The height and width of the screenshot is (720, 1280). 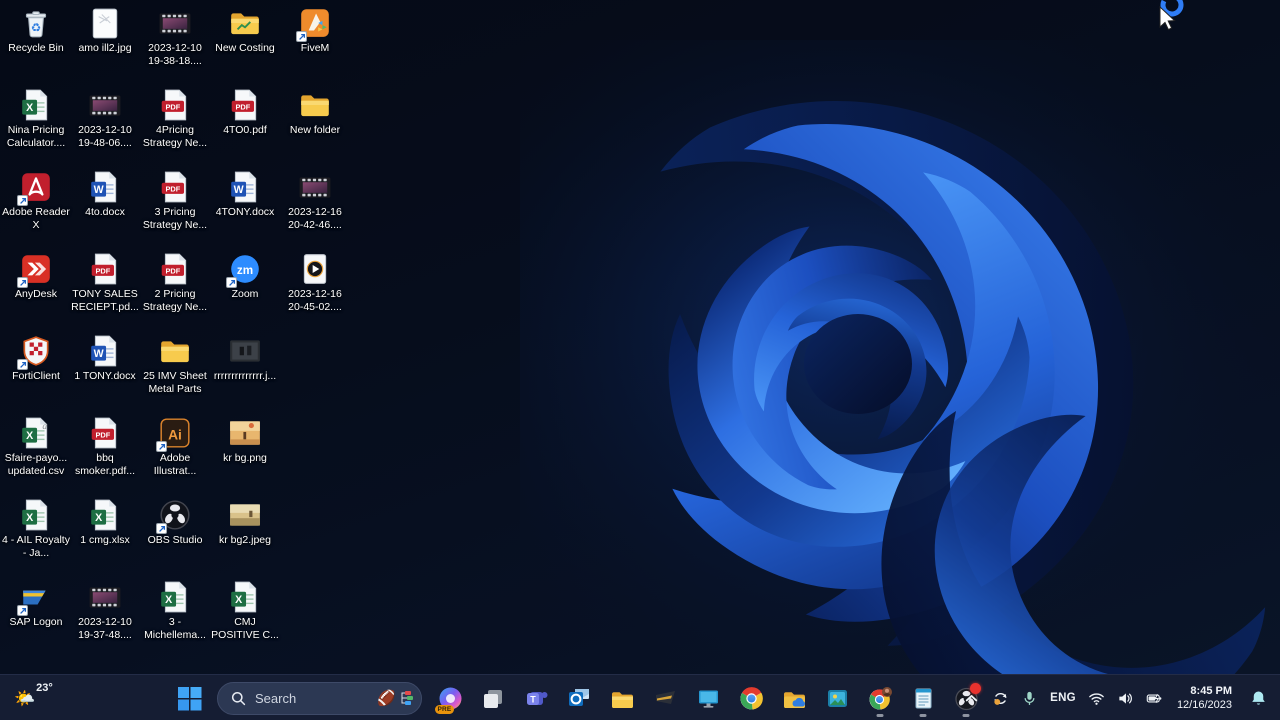 I want to click on desktop-icon-4to0-pdf: PDF 4TO0.pdf, so click(x=245, y=112).